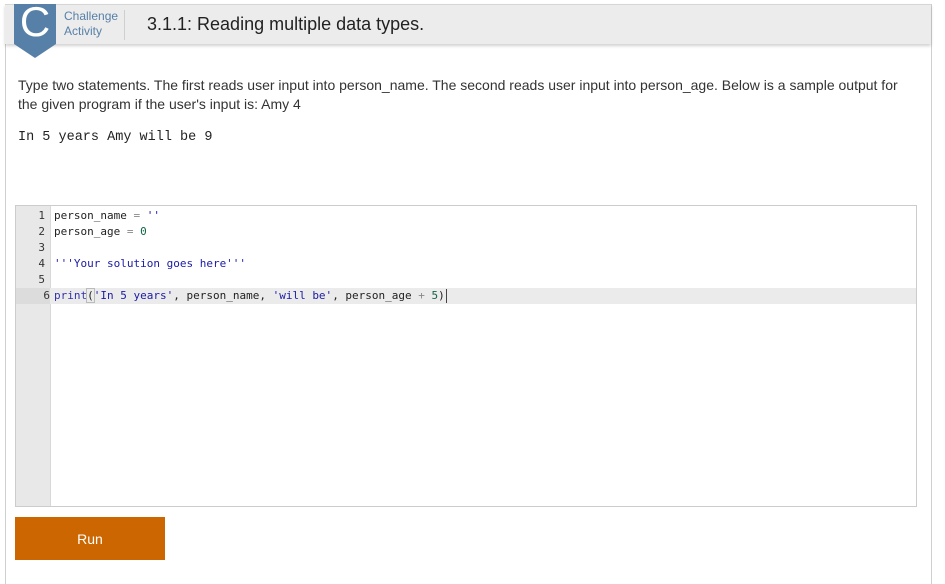 The image size is (945, 584). Describe the element at coordinates (143, 231) in the screenshot. I see `code-token: 0` at that location.